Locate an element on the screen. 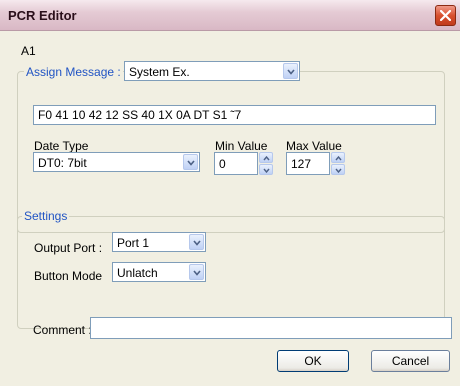 The image size is (460, 386). window-title: PCR Editor is located at coordinates (42, 15).